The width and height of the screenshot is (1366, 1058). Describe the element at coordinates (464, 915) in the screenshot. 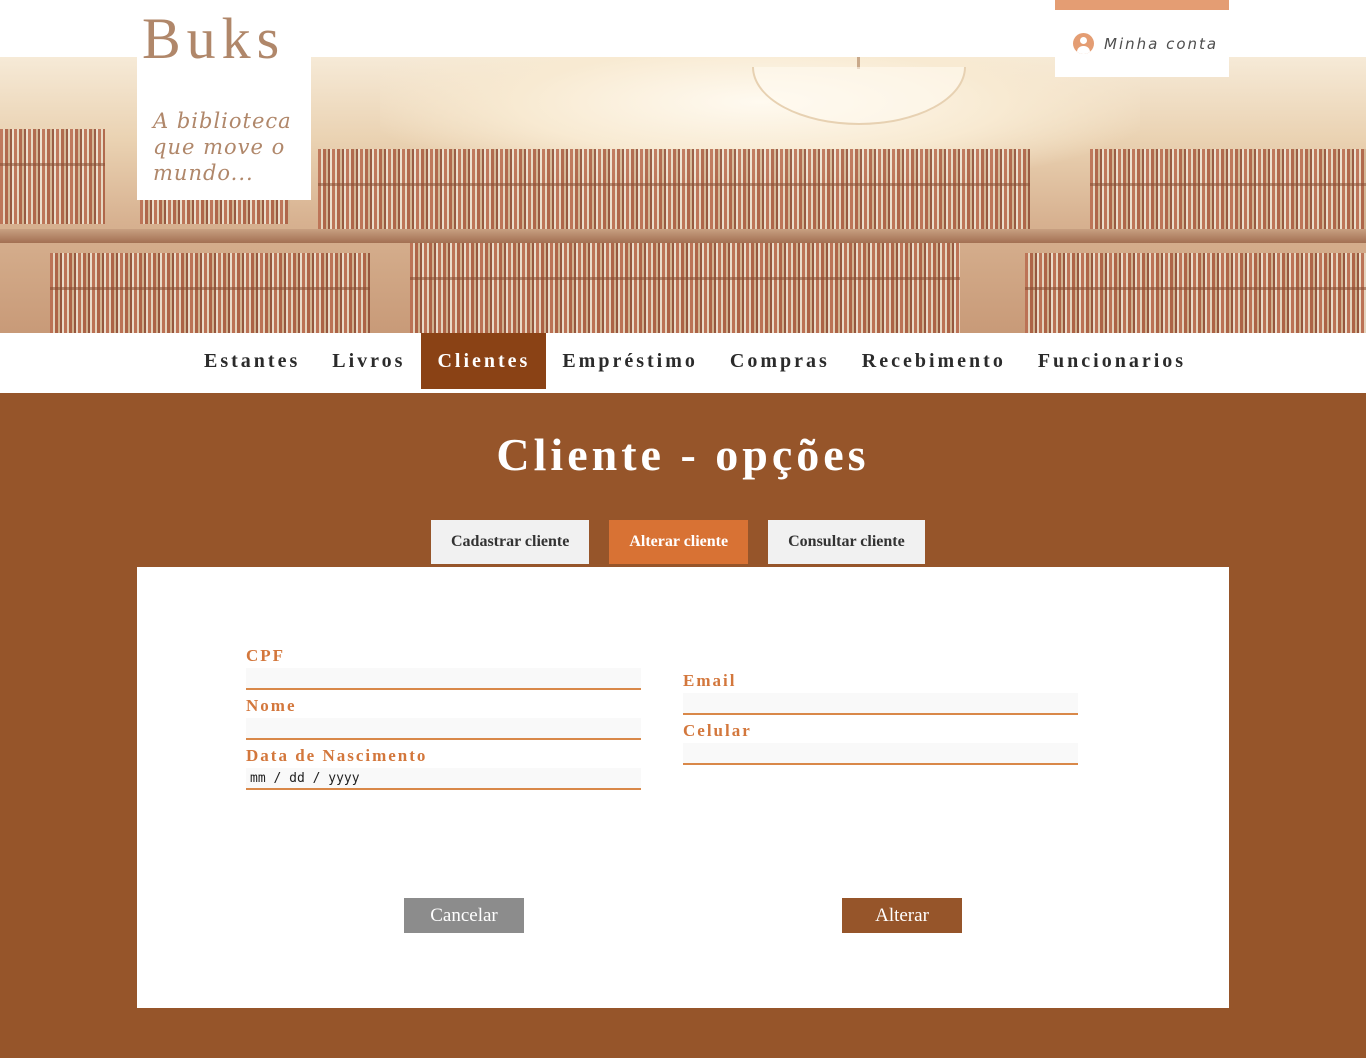

I see `cancel-button: Cancelar` at that location.